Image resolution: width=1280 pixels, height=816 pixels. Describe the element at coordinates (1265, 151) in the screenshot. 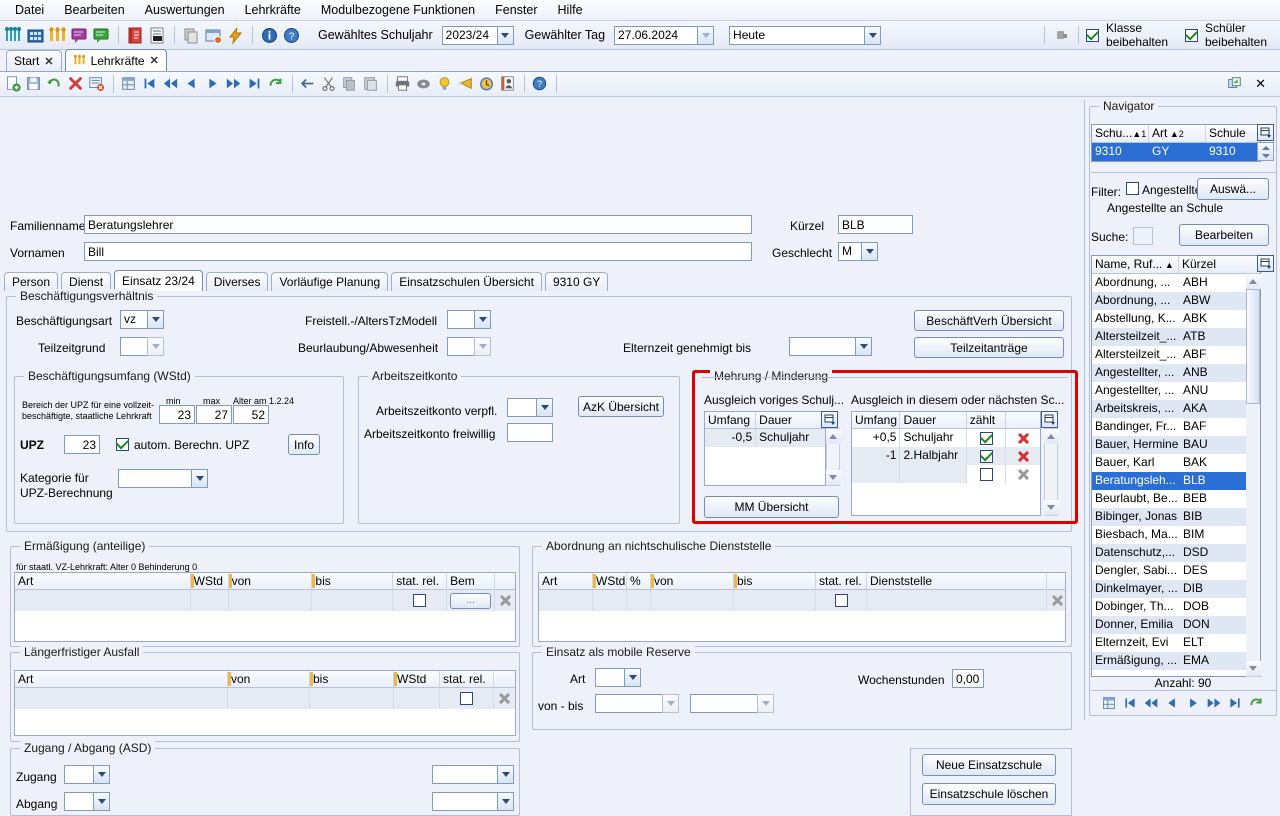

I see `navigator-school-scroll-icon` at that location.